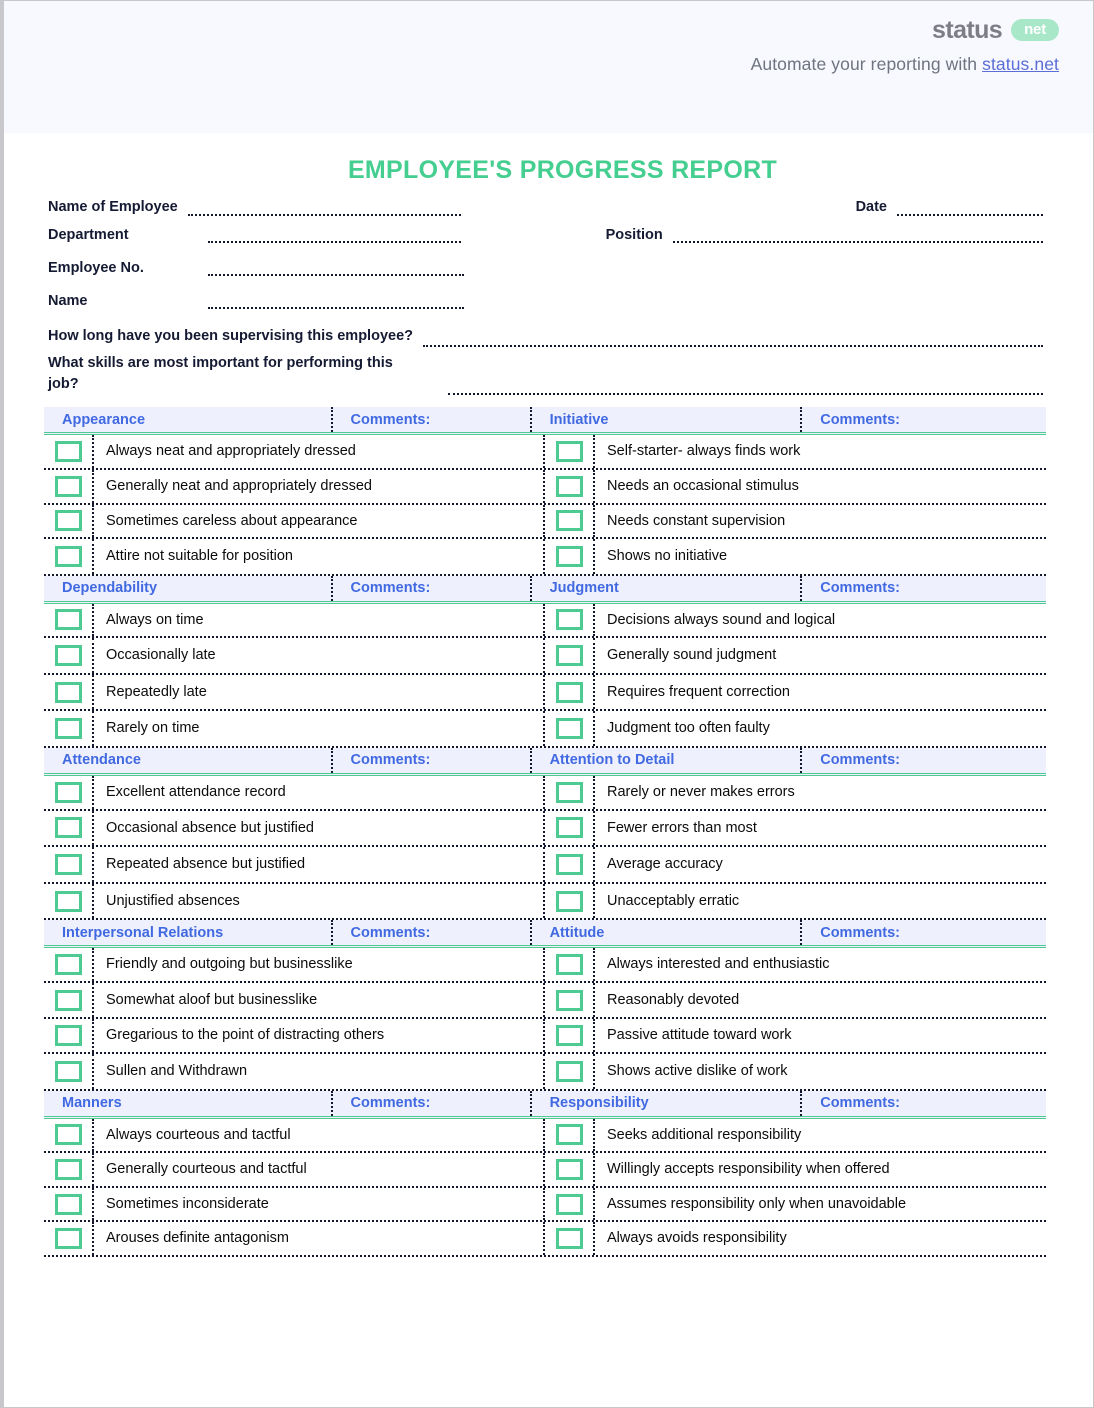  Describe the element at coordinates (324, 208) in the screenshot. I see `input-name-of-employee` at that location.